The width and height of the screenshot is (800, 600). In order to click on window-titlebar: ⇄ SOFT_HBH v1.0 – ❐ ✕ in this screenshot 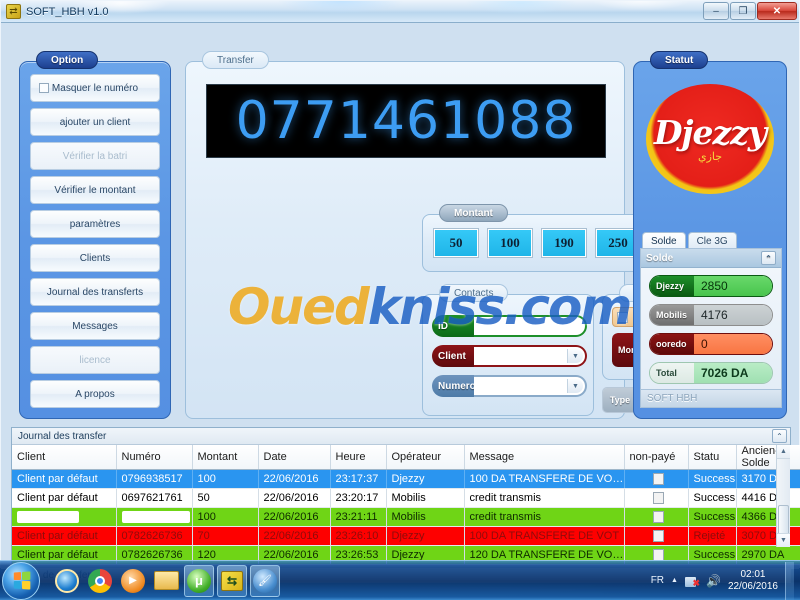, I will do `click(400, 12)`.